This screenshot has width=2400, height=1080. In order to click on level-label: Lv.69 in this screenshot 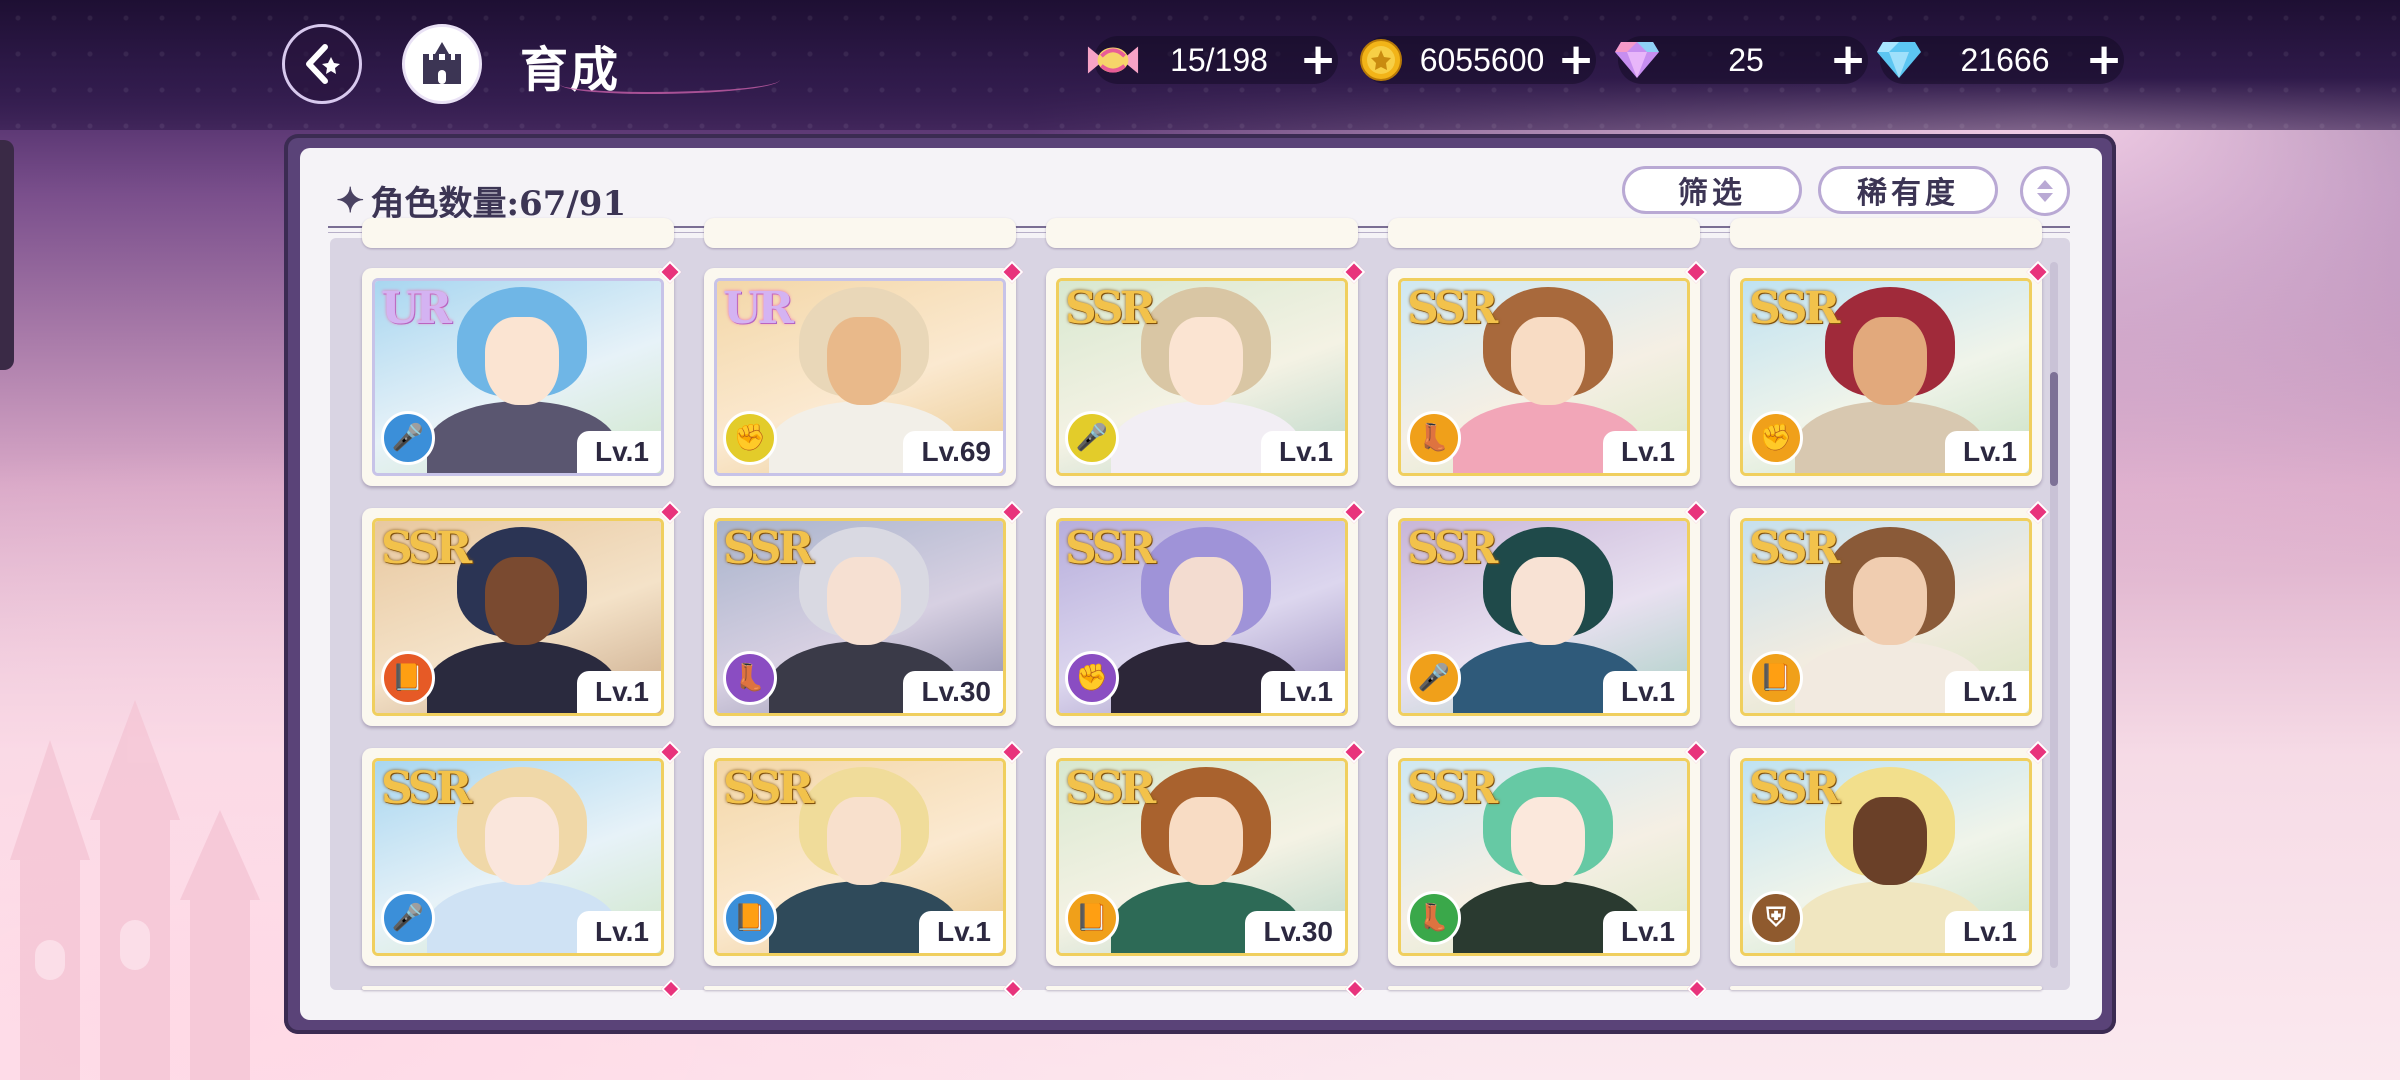, I will do `click(953, 452)`.